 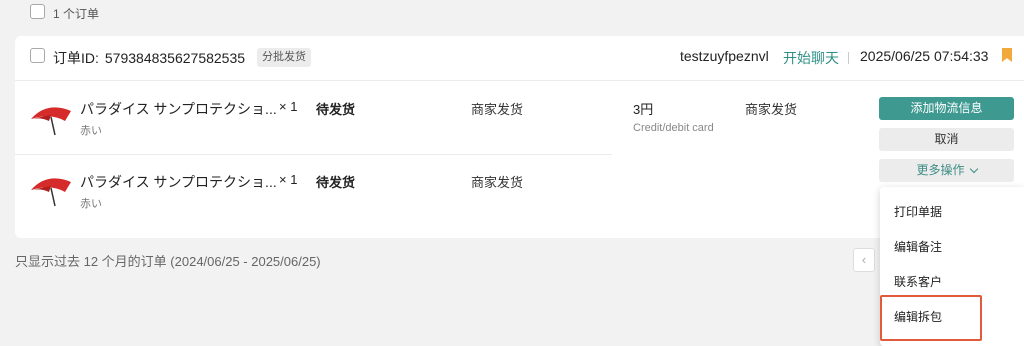 What do you see at coordinates (864, 260) in the screenshot?
I see `chevron-left-icon: ‹` at bounding box center [864, 260].